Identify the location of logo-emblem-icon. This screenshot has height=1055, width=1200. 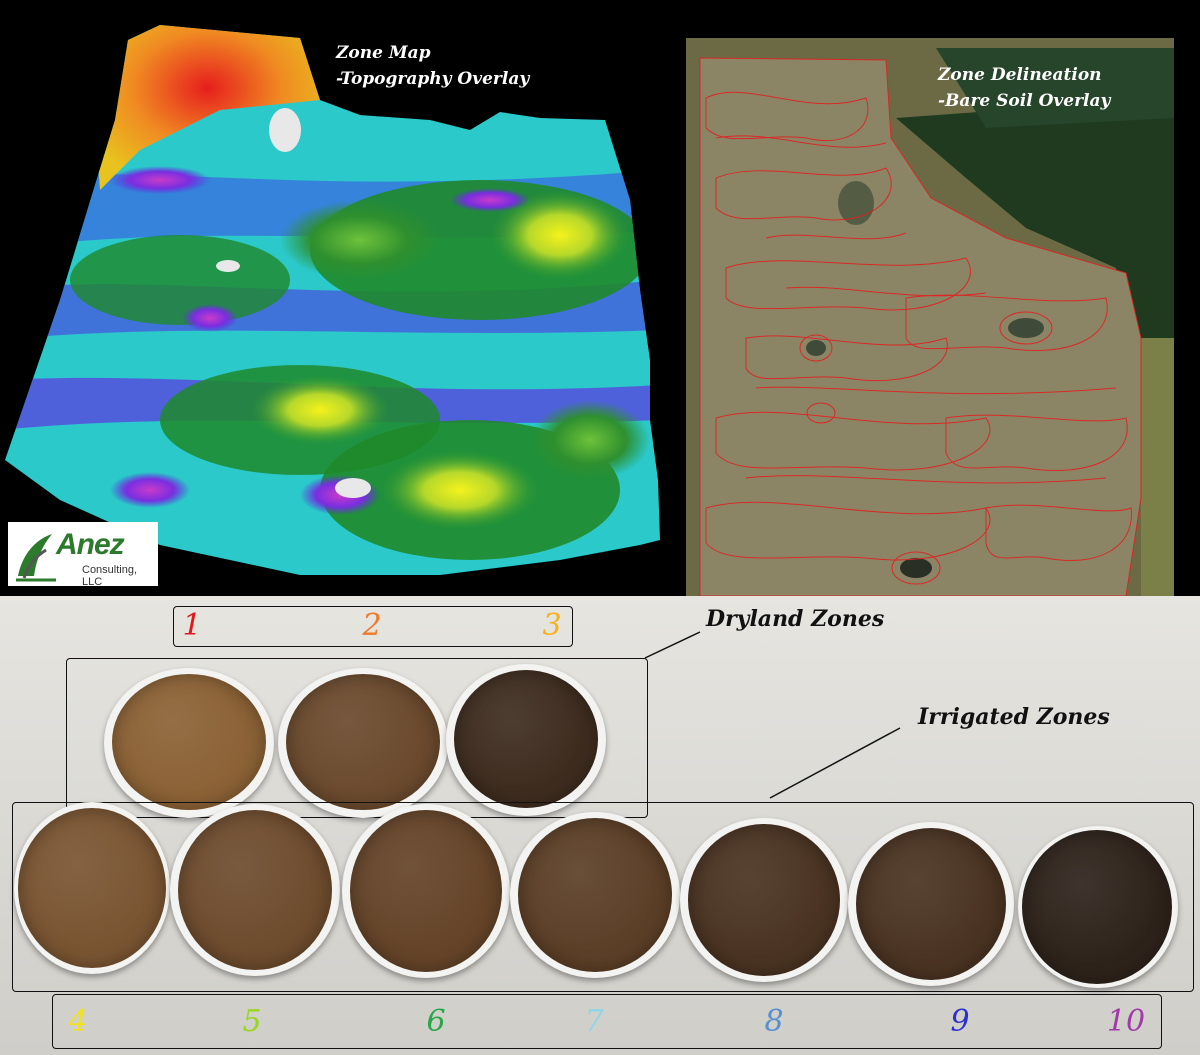
(36, 558).